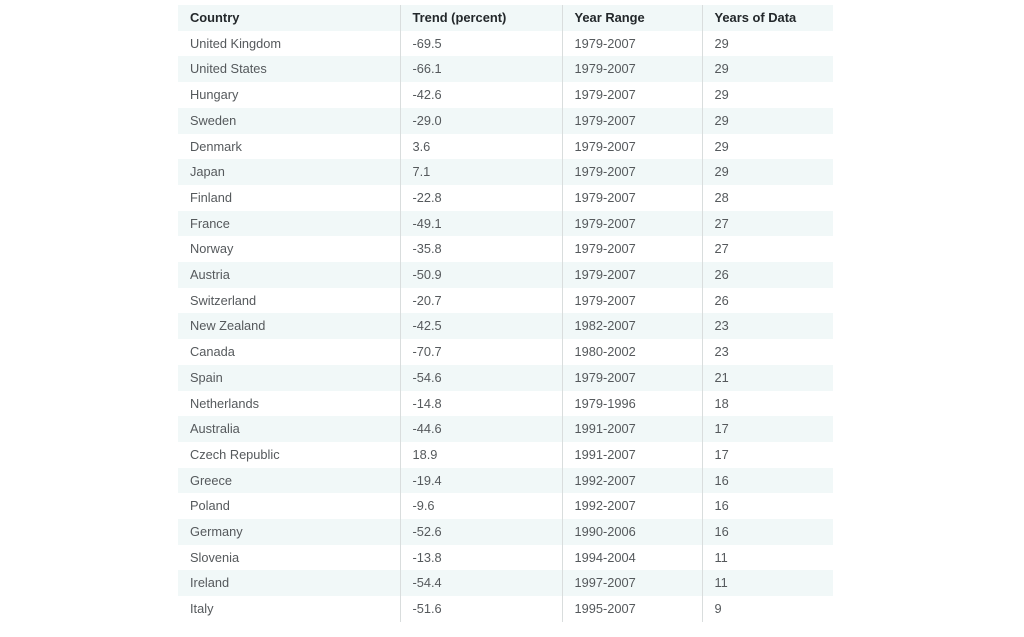 This screenshot has height=637, width=1024. Describe the element at coordinates (481, 403) in the screenshot. I see `cell-trend: -14.8` at that location.